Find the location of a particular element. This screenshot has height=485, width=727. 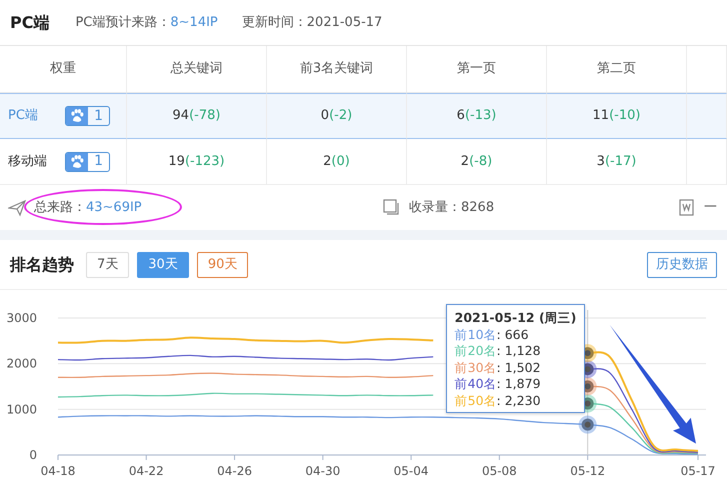

table-cell: 6(-13) is located at coordinates (477, 116).